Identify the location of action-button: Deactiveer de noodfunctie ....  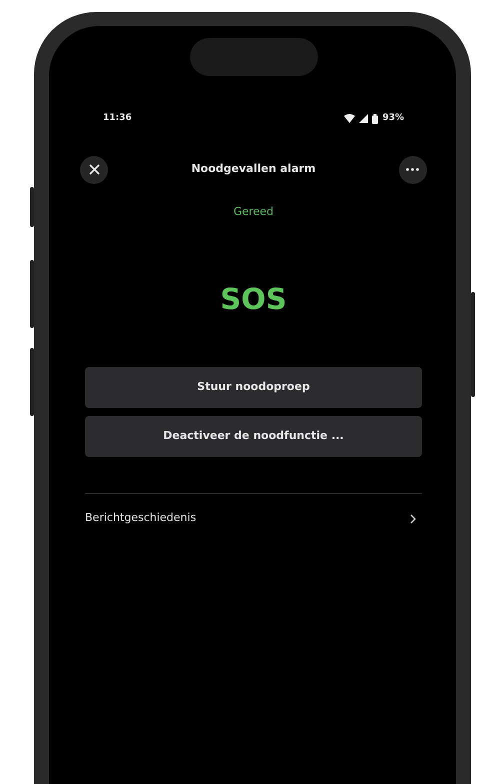
(253, 436).